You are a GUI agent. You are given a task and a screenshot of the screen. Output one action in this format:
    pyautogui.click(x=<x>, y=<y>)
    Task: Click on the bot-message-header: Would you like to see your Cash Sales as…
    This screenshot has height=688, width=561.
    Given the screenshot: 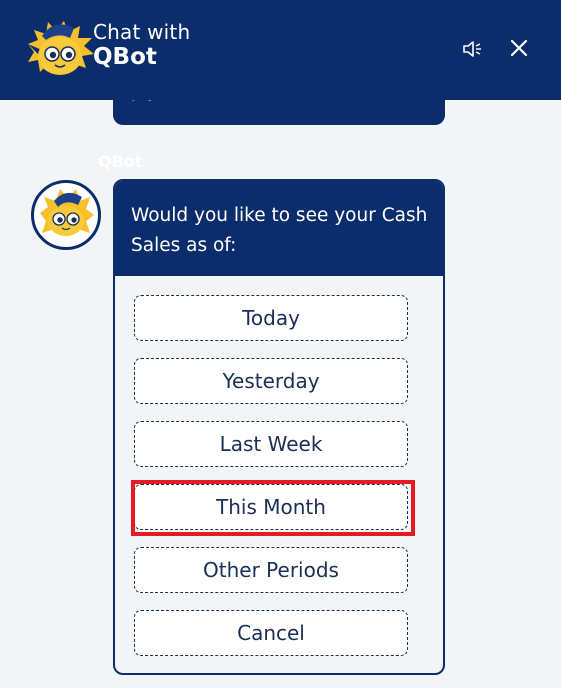 What is the action you would take?
    pyautogui.click(x=279, y=228)
    